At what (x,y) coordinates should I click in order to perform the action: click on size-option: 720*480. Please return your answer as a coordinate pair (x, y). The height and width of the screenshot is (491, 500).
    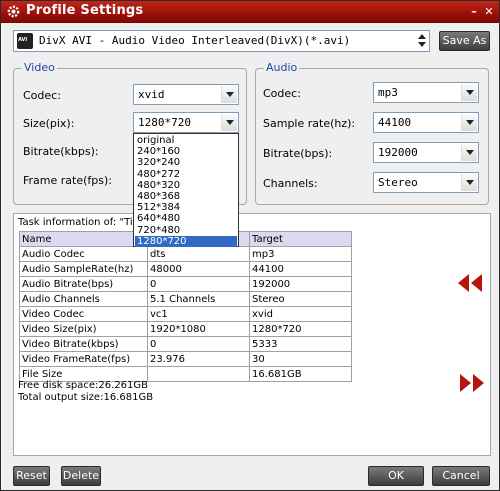
    Looking at the image, I should click on (186, 230).